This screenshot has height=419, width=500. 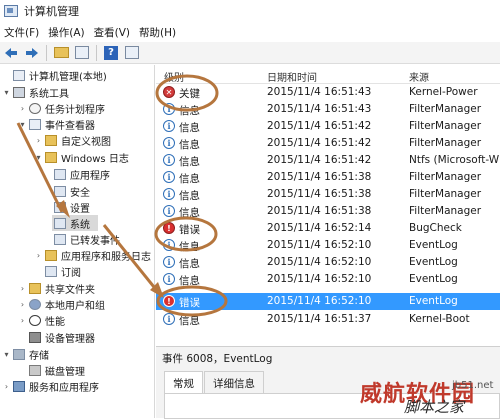 What do you see at coordinates (35, 304) in the screenshot?
I see `users-icon` at bounding box center [35, 304].